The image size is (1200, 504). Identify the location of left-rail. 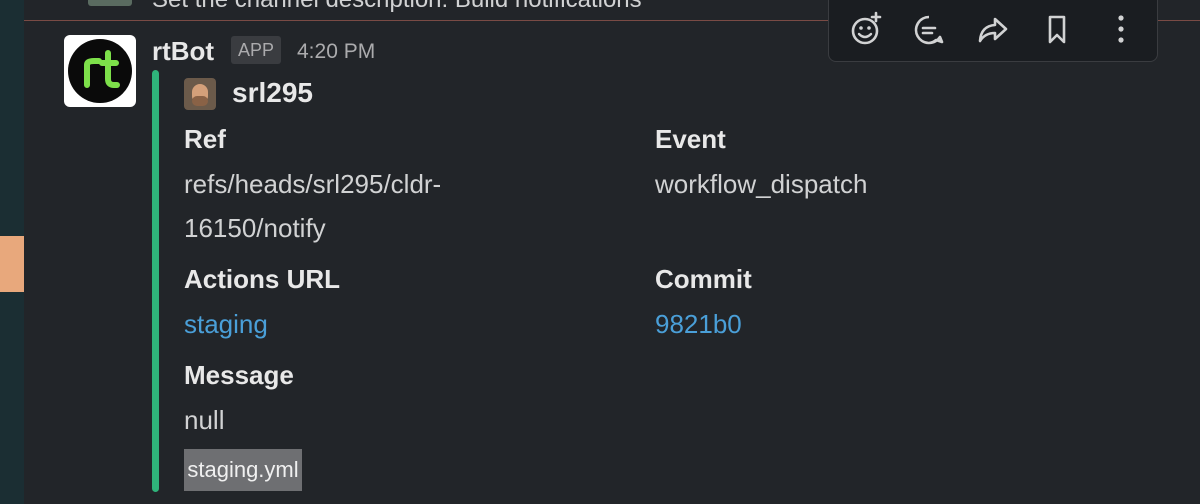
(12, 252).